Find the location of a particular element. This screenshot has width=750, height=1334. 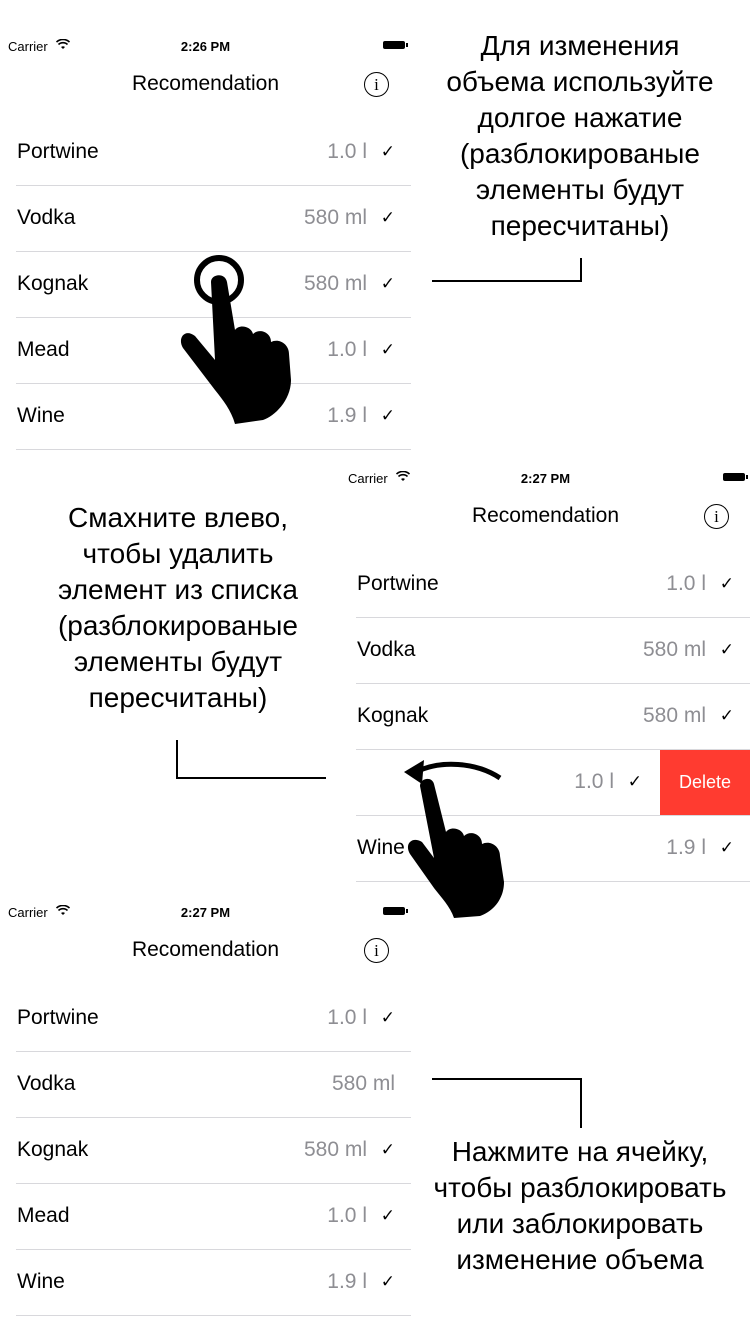

hand-tap-icon is located at coordinates (235, 339).